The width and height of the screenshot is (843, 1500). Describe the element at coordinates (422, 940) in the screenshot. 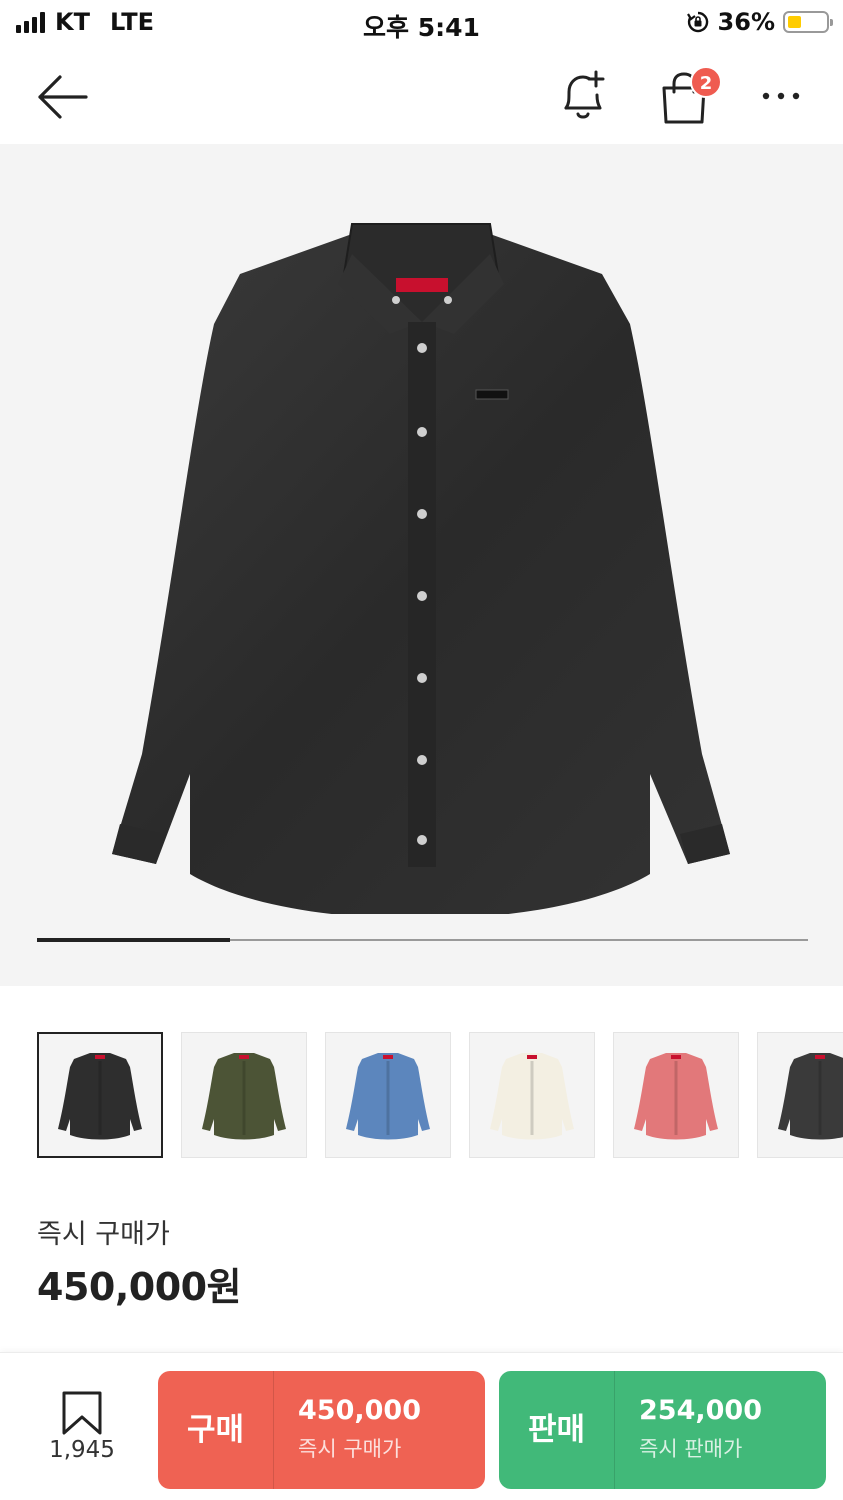

I see `carousel-progress` at that location.